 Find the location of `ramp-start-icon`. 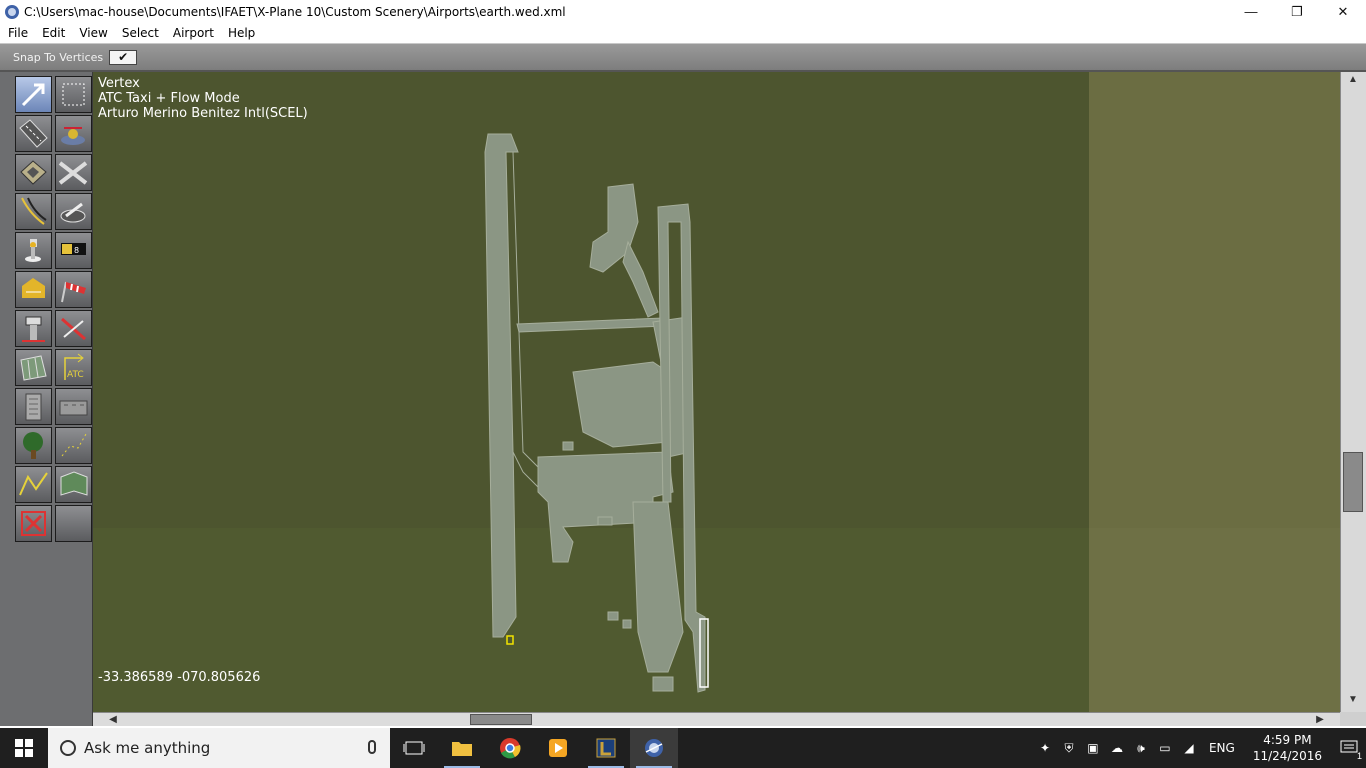

ramp-start-icon is located at coordinates (73, 212).